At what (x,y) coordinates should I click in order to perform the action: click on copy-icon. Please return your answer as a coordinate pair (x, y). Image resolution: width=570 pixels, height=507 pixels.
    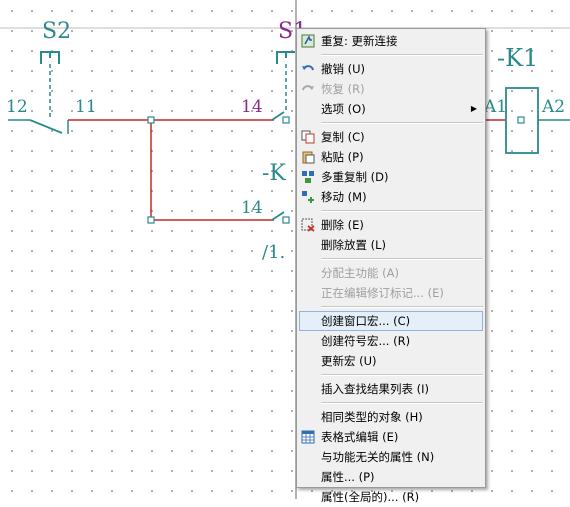
    Looking at the image, I should click on (308, 137).